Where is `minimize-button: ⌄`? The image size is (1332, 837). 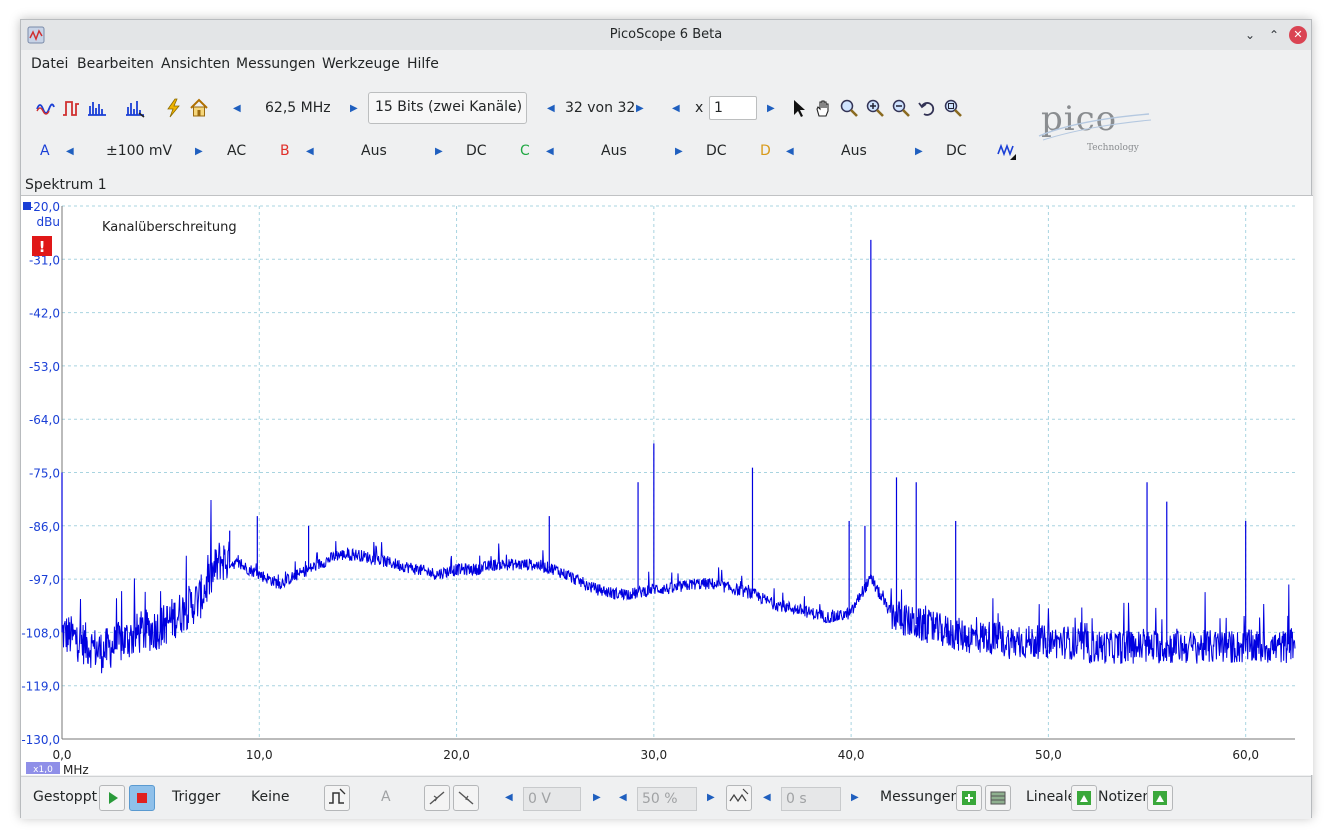
minimize-button: ⌄ is located at coordinates (1250, 35).